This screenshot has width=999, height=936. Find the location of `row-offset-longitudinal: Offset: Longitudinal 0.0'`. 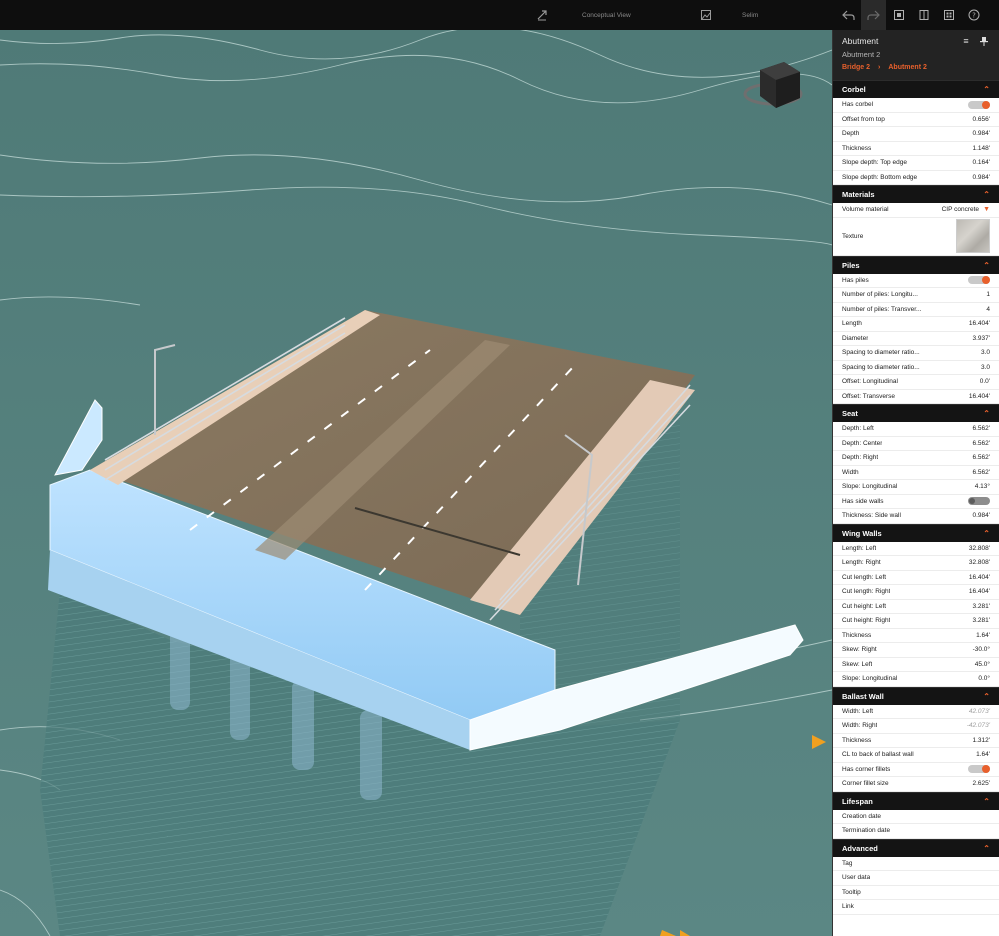

row-offset-longitudinal: Offset: Longitudinal 0.0' is located at coordinates (916, 382).